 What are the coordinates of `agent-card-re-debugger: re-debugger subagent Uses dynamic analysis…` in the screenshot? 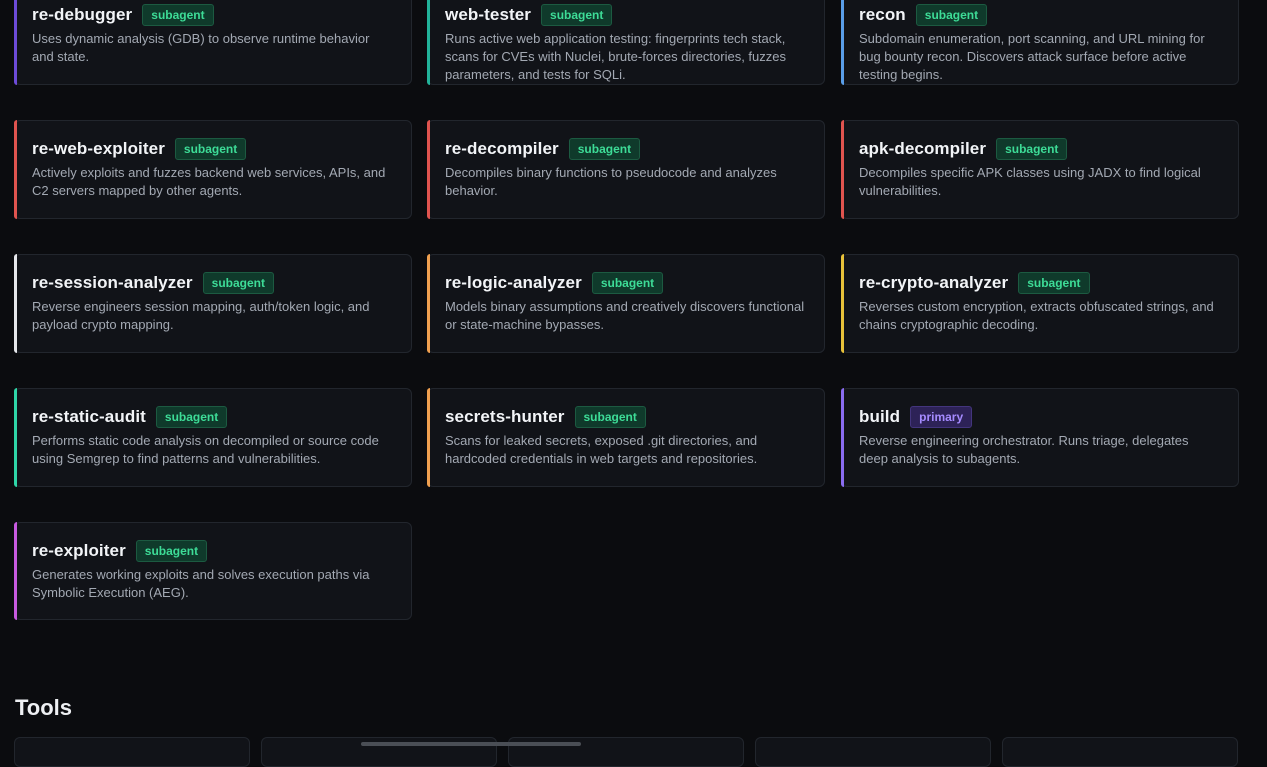 It's located at (213, 42).